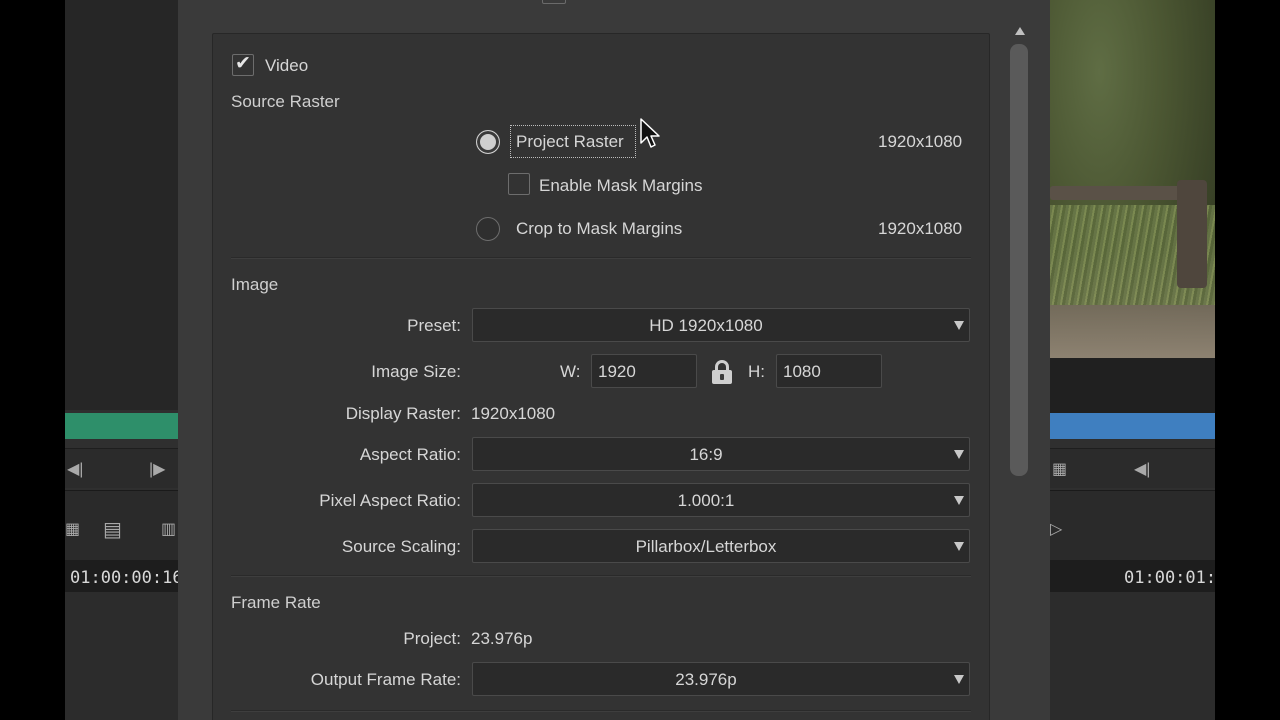 The height and width of the screenshot is (720, 1280). Describe the element at coordinates (1019, 260) in the screenshot. I see `scrollbar-thumb` at that location.